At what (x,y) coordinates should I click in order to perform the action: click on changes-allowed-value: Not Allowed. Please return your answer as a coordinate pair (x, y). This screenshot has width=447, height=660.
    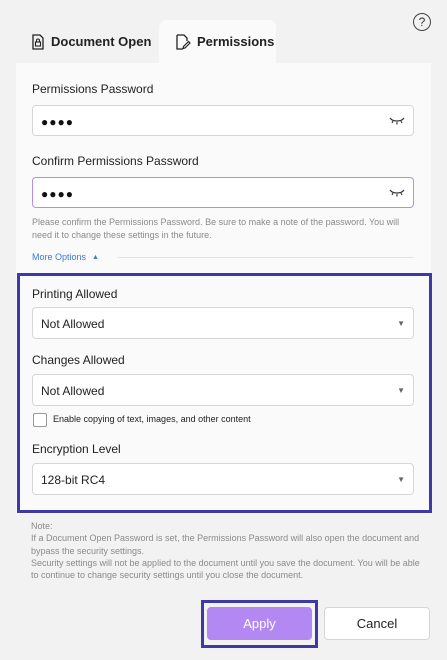
    Looking at the image, I should click on (73, 391).